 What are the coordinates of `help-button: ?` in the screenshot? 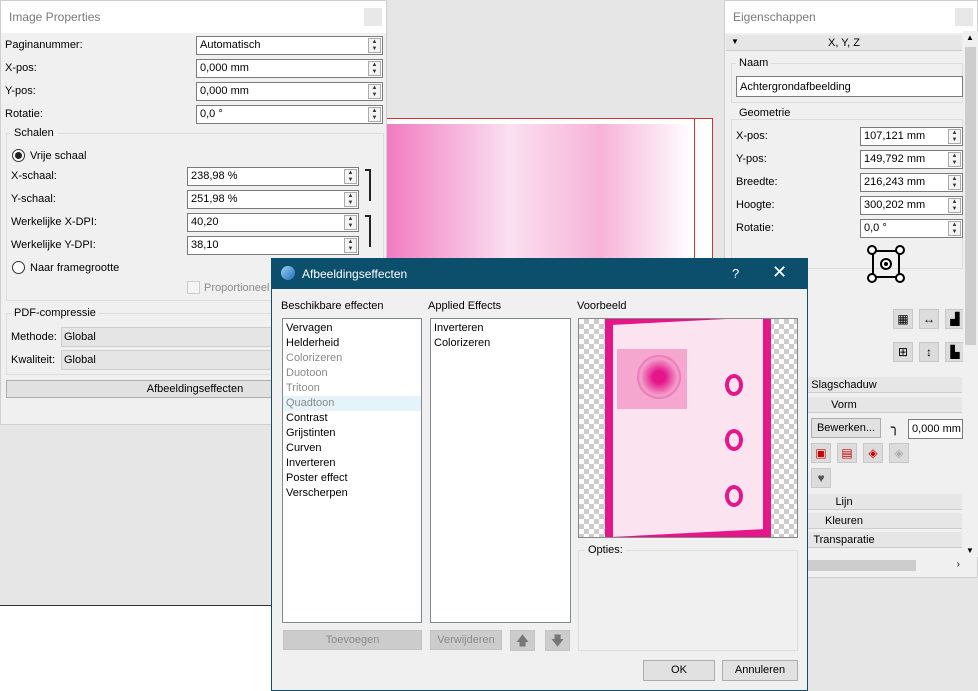 It's located at (735, 273).